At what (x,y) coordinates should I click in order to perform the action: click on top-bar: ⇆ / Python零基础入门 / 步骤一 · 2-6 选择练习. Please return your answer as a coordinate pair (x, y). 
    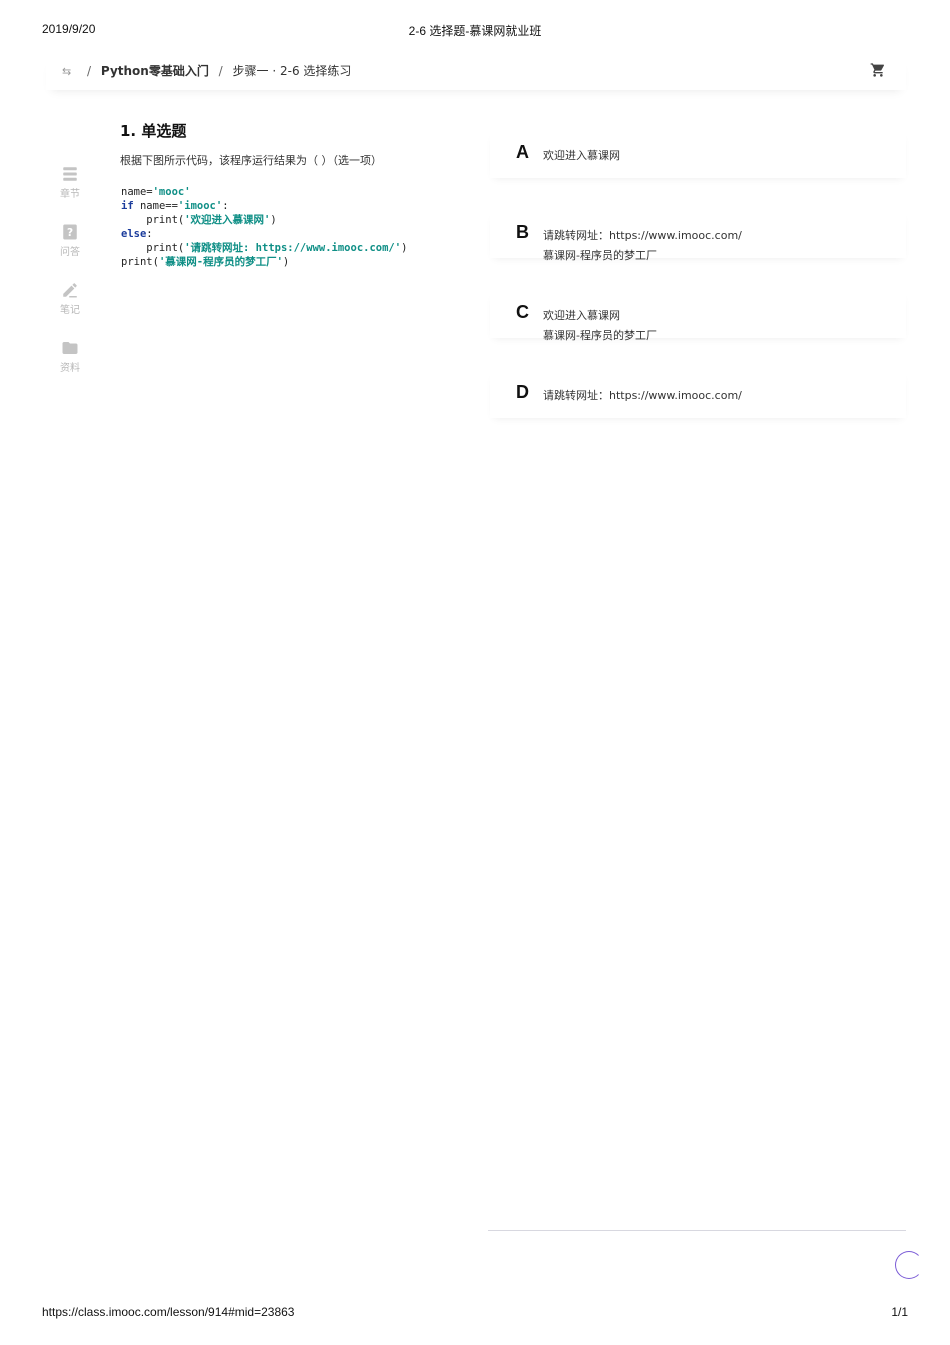
    Looking at the image, I should click on (476, 73).